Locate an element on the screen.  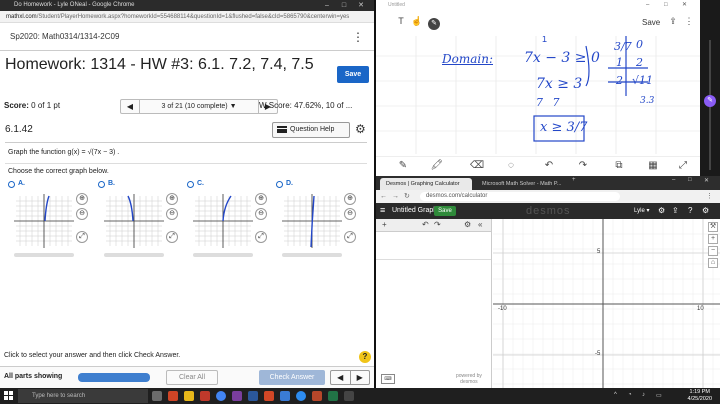
menu-icon: ⋮ is located at coordinates (709, 196).